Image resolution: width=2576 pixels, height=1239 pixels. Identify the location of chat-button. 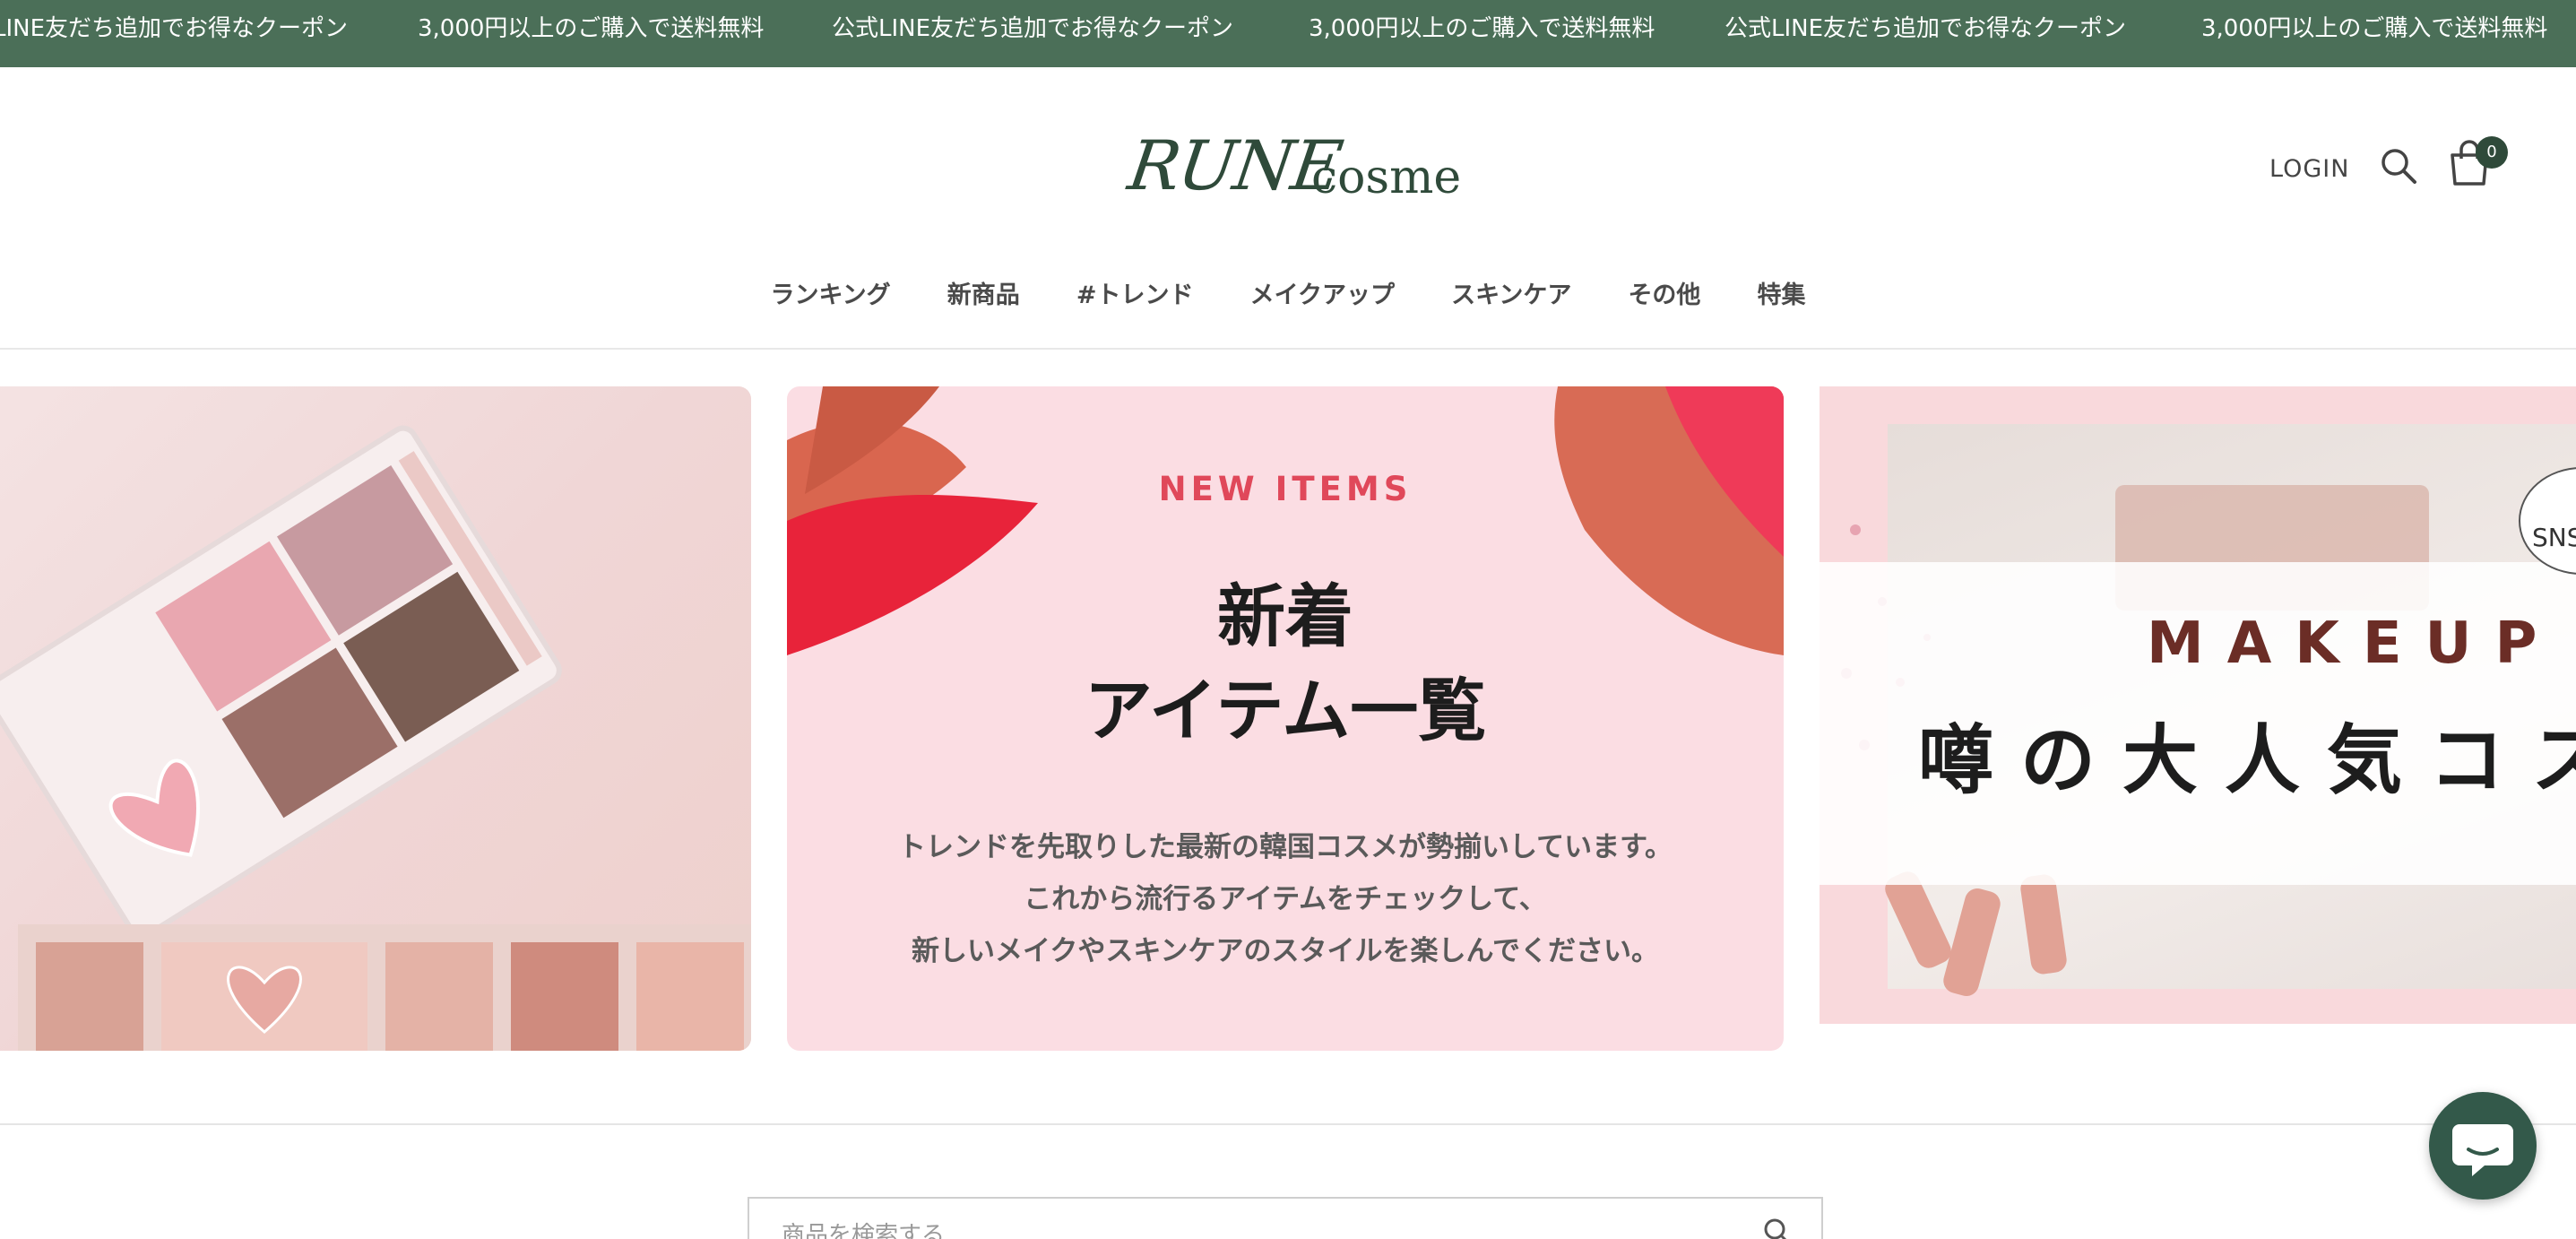
(2483, 1146).